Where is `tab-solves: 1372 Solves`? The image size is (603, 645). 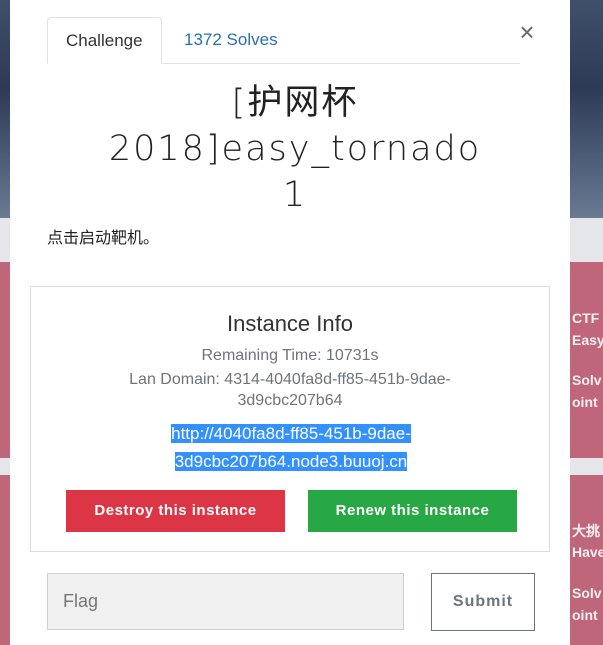 tab-solves: 1372 Solves is located at coordinates (231, 40).